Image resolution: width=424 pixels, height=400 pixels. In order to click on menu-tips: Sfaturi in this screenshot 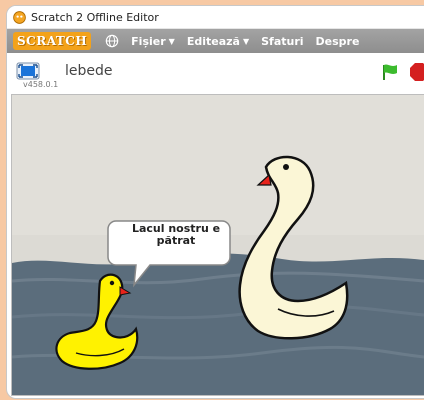, I will do `click(282, 41)`.